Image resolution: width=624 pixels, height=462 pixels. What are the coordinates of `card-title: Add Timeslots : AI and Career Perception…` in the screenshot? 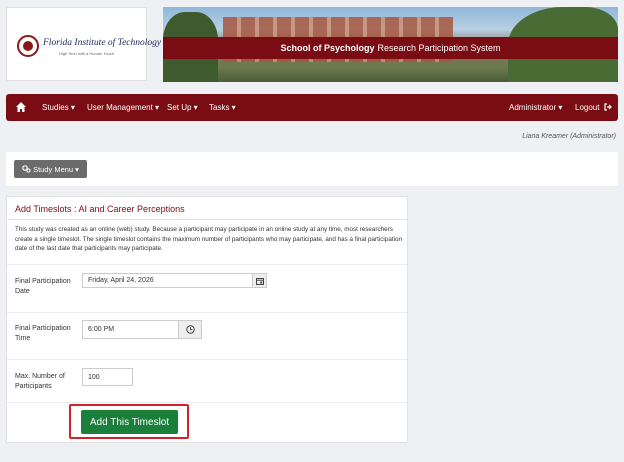 It's located at (100, 209).